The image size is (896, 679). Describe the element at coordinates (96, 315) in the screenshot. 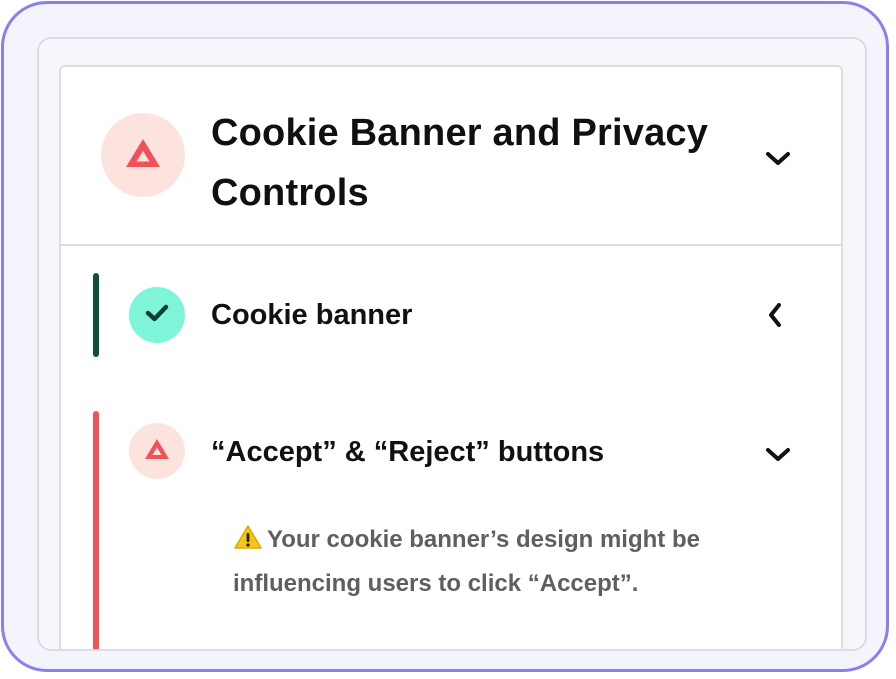

I see `pass-accent-bar` at that location.